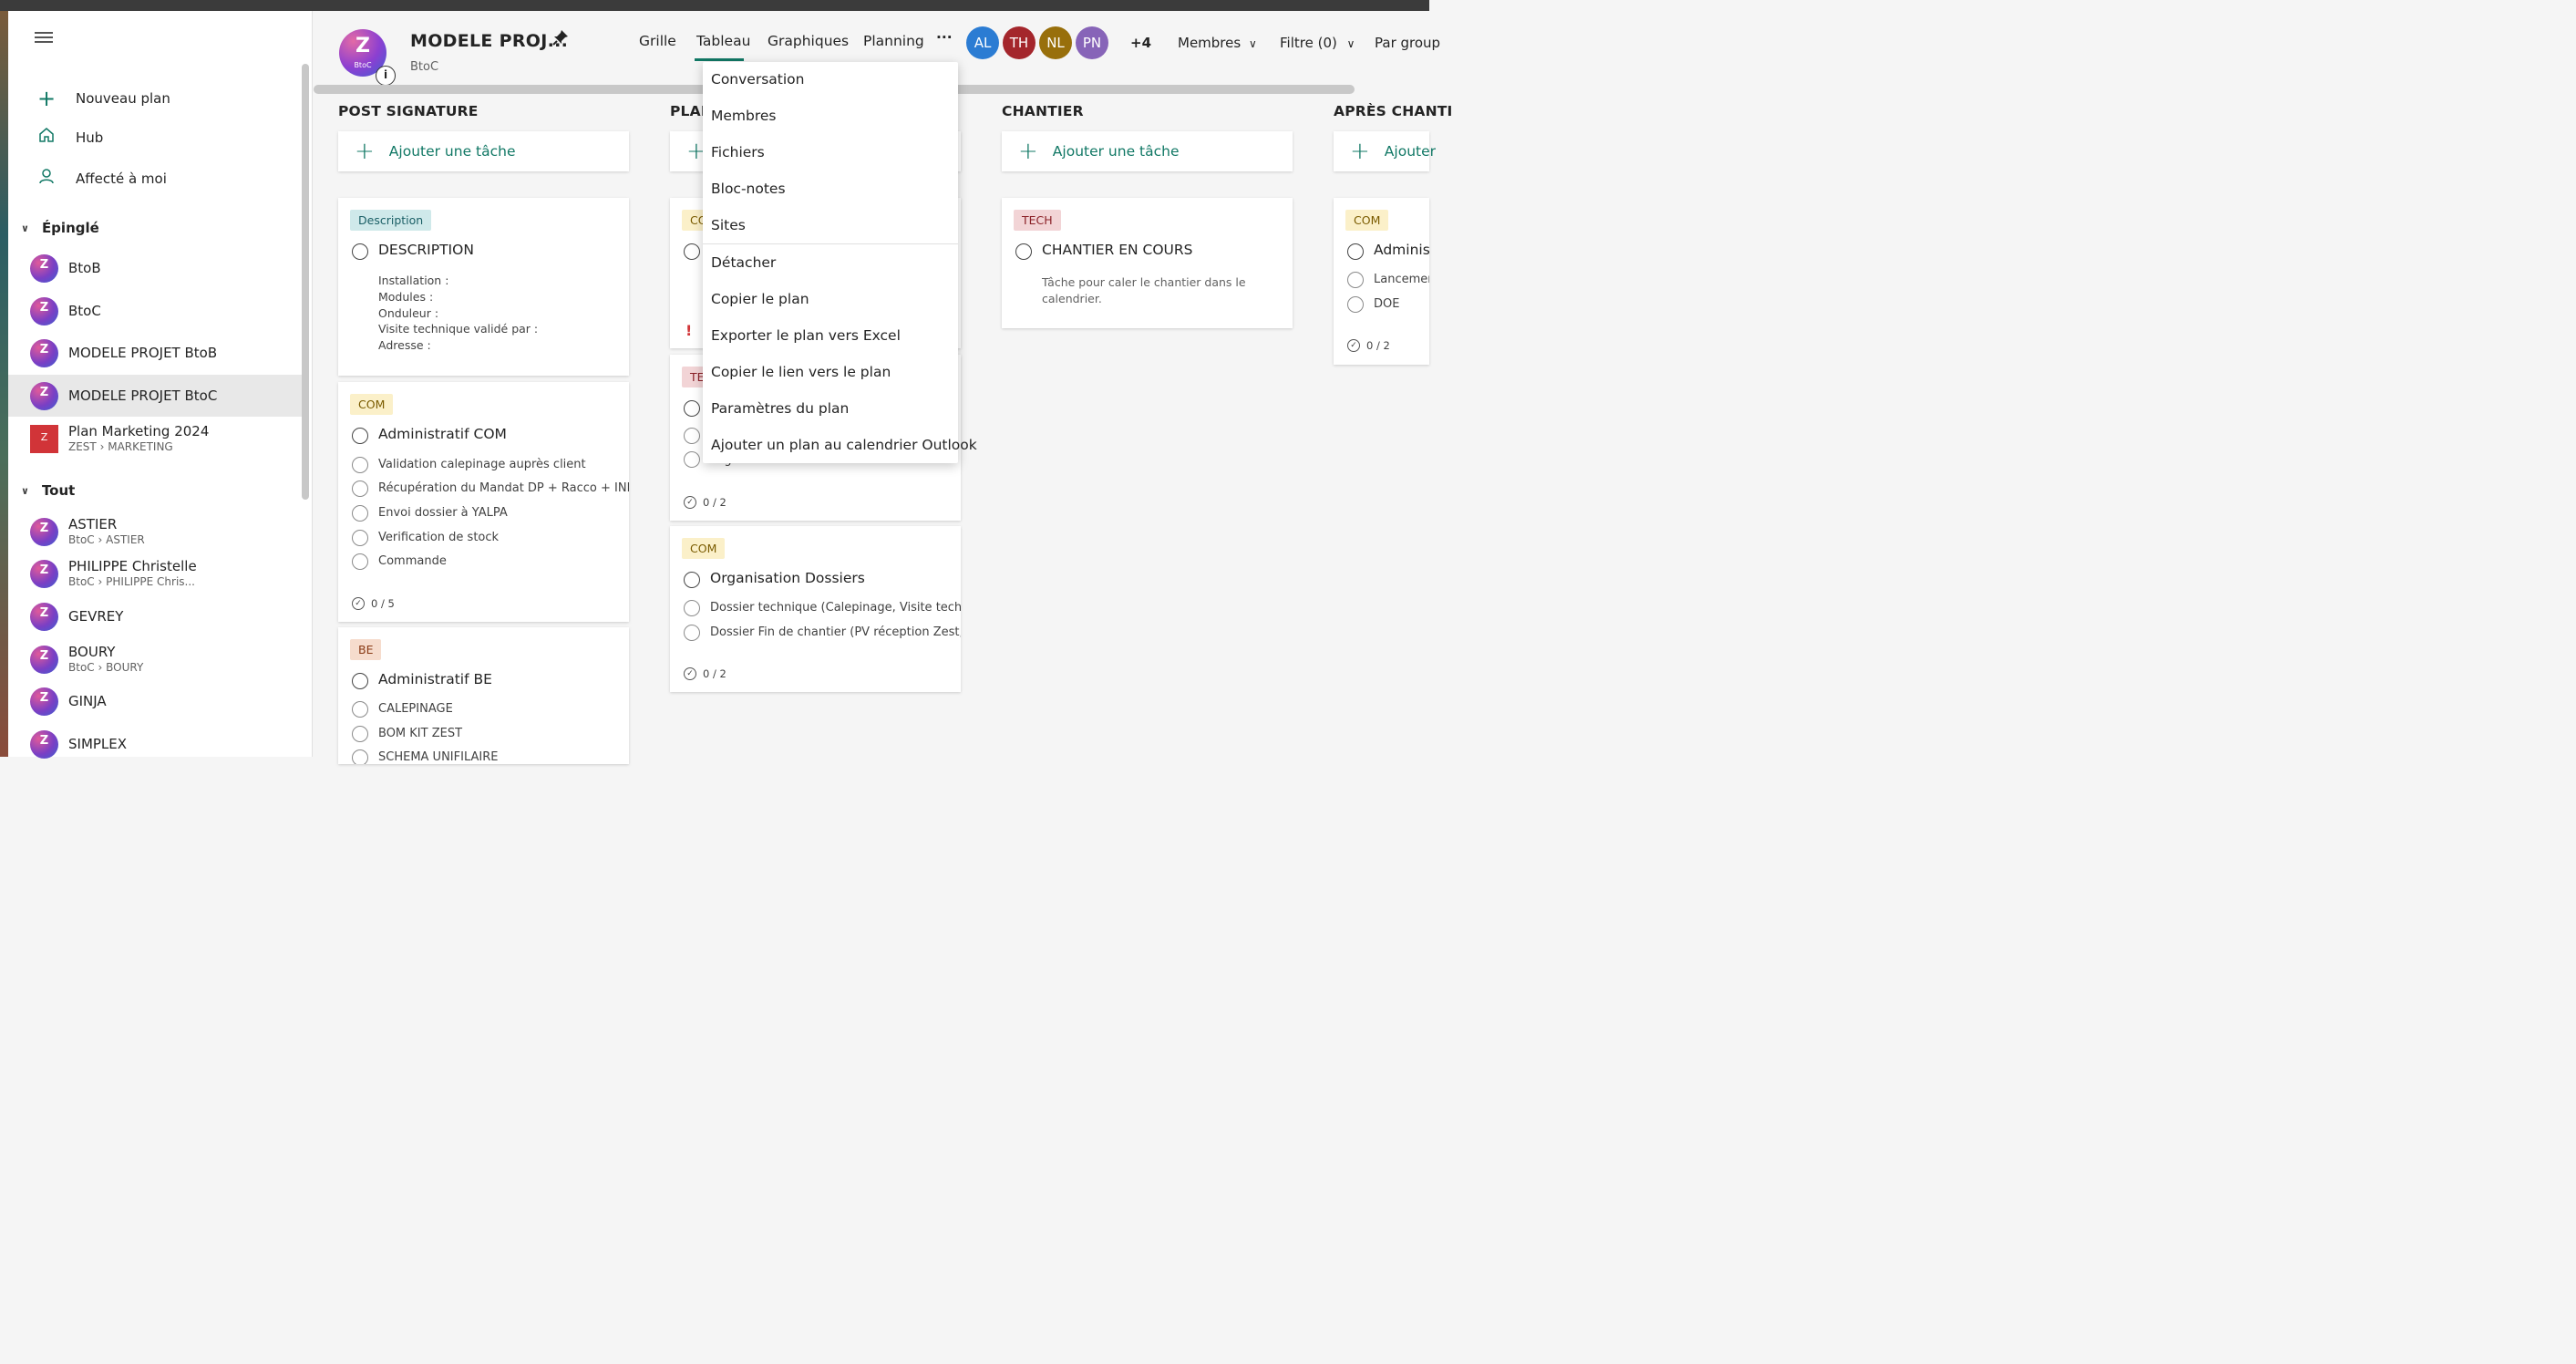 The height and width of the screenshot is (1364, 2576). Describe the element at coordinates (728, 225) in the screenshot. I see `menu-item-sites: Sites` at that location.